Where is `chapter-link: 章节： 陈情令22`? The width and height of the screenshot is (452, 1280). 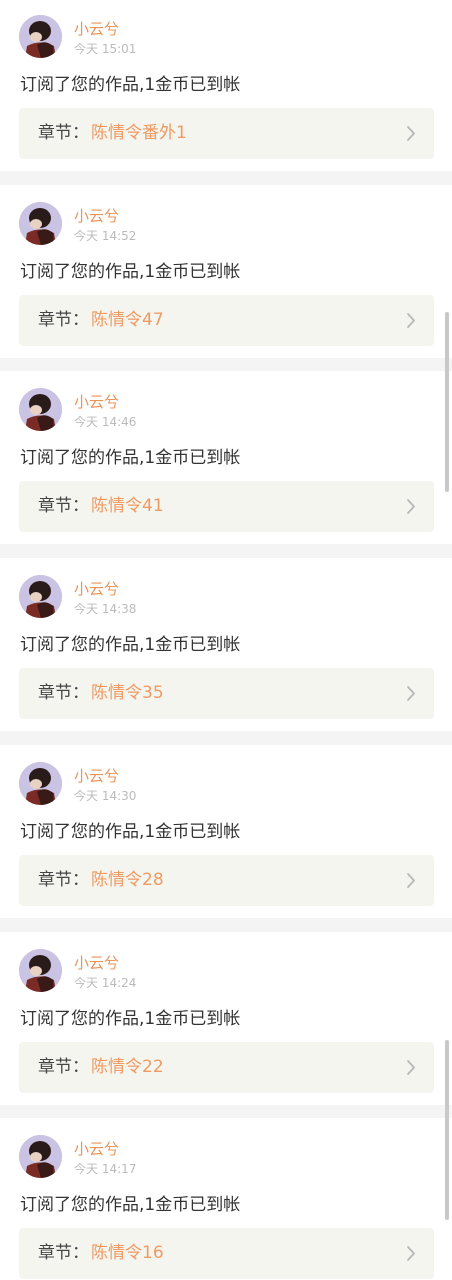
chapter-link: 章节： 陈情令22 is located at coordinates (226, 1067).